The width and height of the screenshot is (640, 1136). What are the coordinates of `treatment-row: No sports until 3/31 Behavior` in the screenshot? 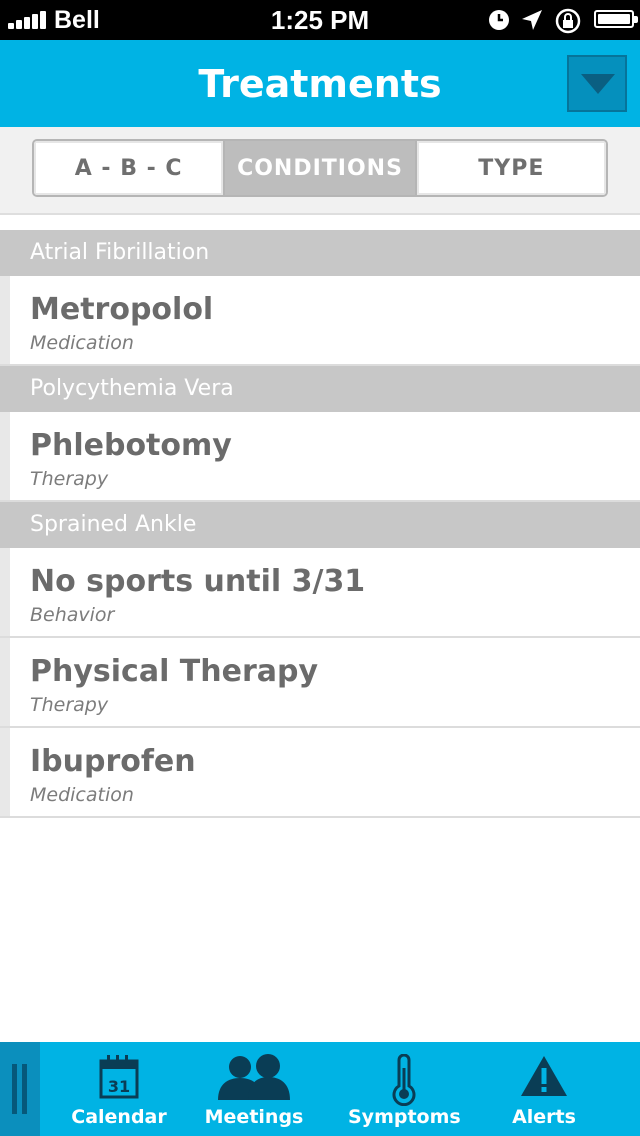 It's located at (320, 593).